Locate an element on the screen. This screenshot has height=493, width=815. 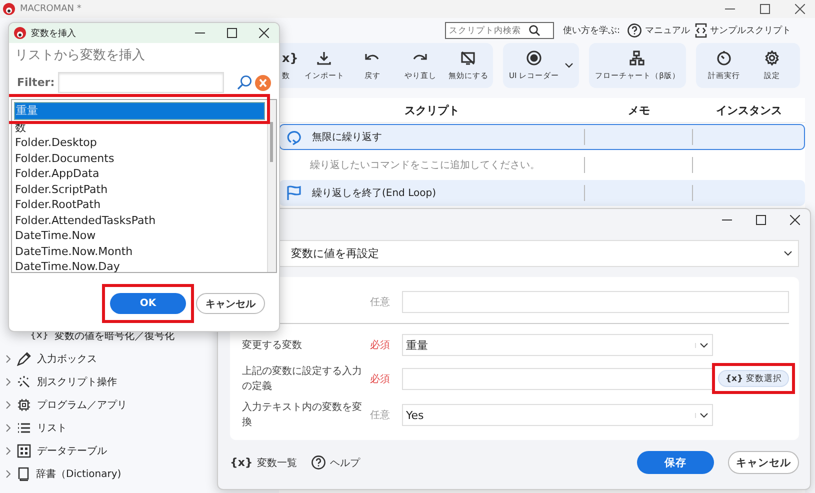
filter-label: Filter: is located at coordinates (36, 82).